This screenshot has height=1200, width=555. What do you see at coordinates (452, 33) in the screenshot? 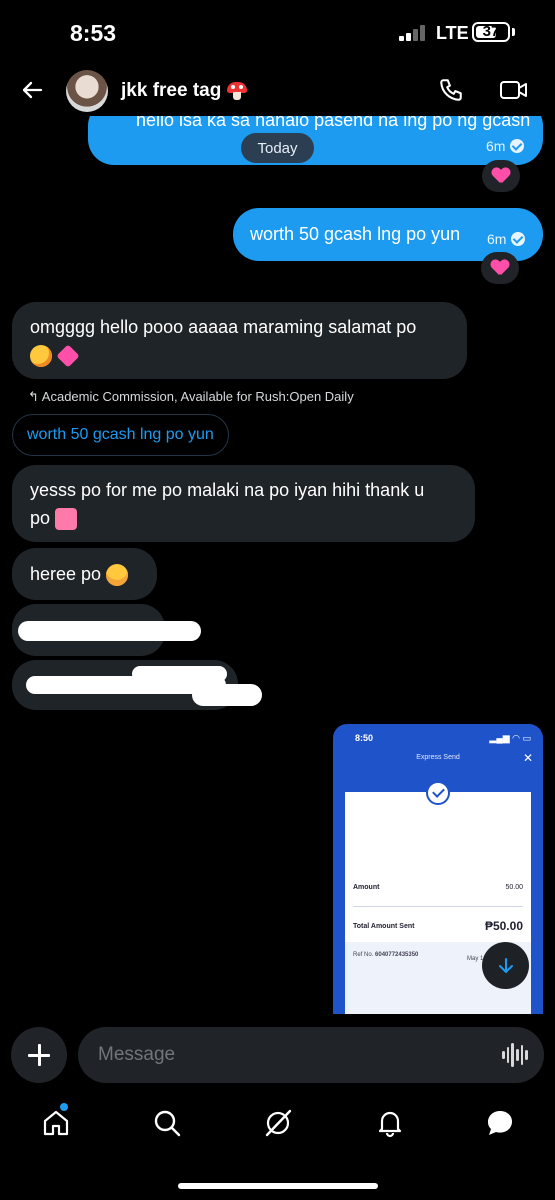
I see `network-label: LTE` at bounding box center [452, 33].